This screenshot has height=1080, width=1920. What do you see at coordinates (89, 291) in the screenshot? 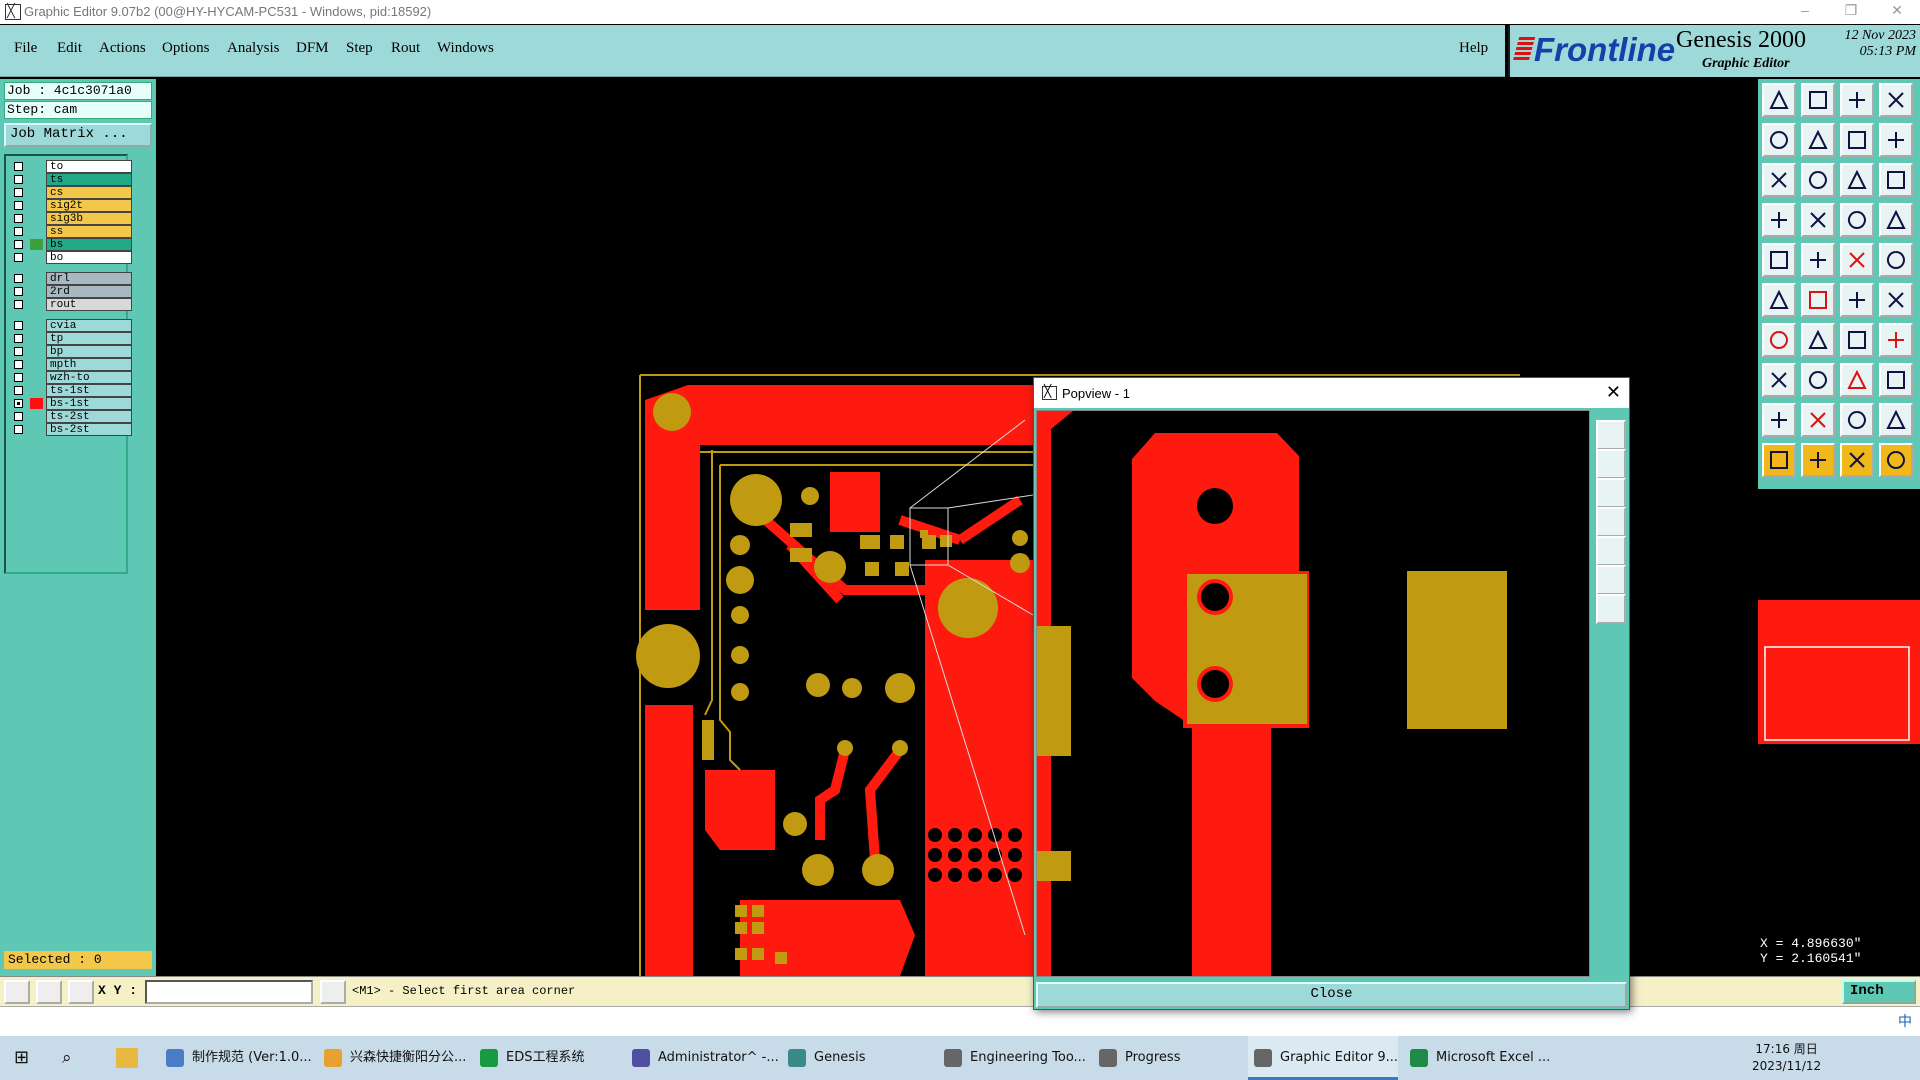
I see `layer-name: 2rd` at bounding box center [89, 291].